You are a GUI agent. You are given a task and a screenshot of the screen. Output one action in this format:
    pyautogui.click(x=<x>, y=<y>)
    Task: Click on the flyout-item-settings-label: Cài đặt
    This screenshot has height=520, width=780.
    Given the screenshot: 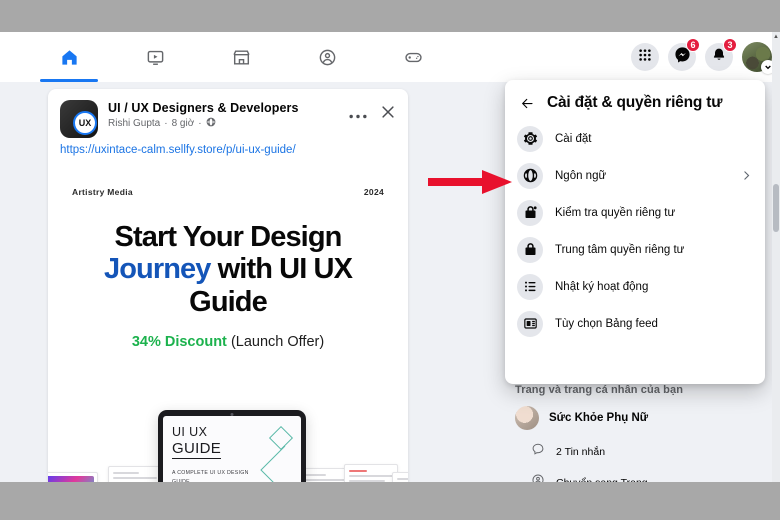 What is the action you would take?
    pyautogui.click(x=573, y=138)
    